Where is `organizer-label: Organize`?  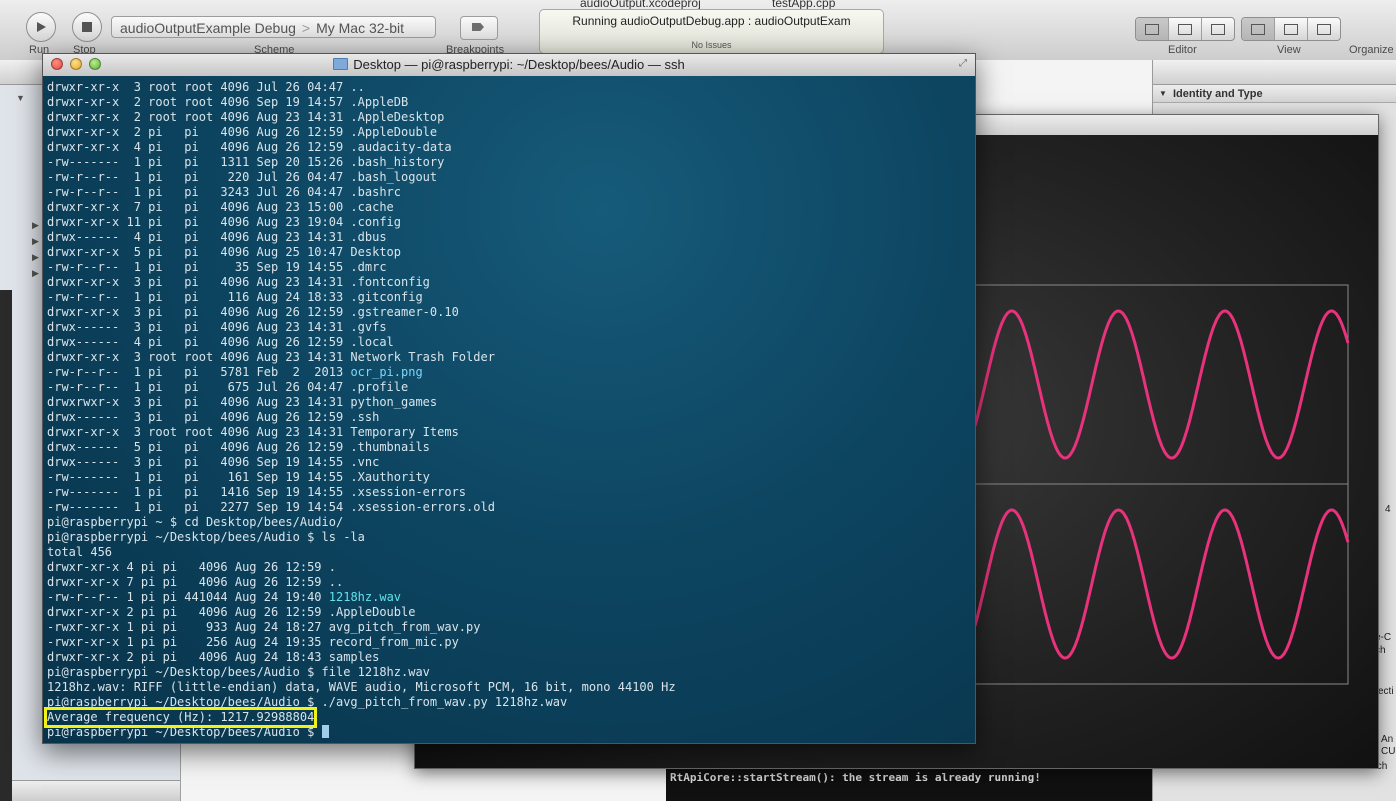
organizer-label: Organize is located at coordinates (1371, 50).